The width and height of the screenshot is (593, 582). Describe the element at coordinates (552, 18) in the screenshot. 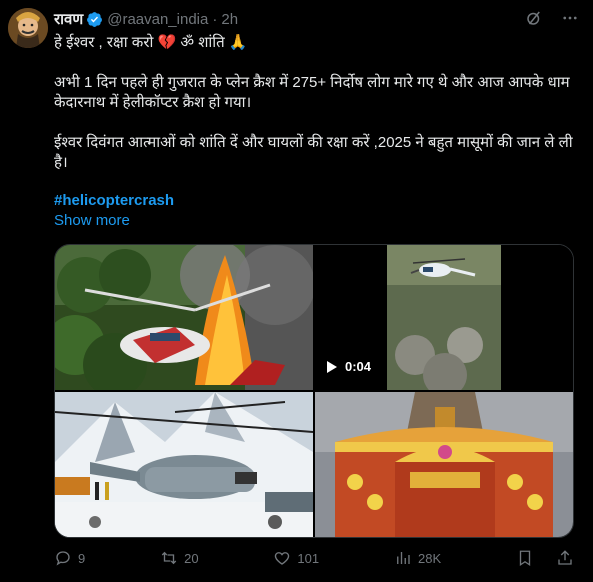

I see `header-actions` at that location.